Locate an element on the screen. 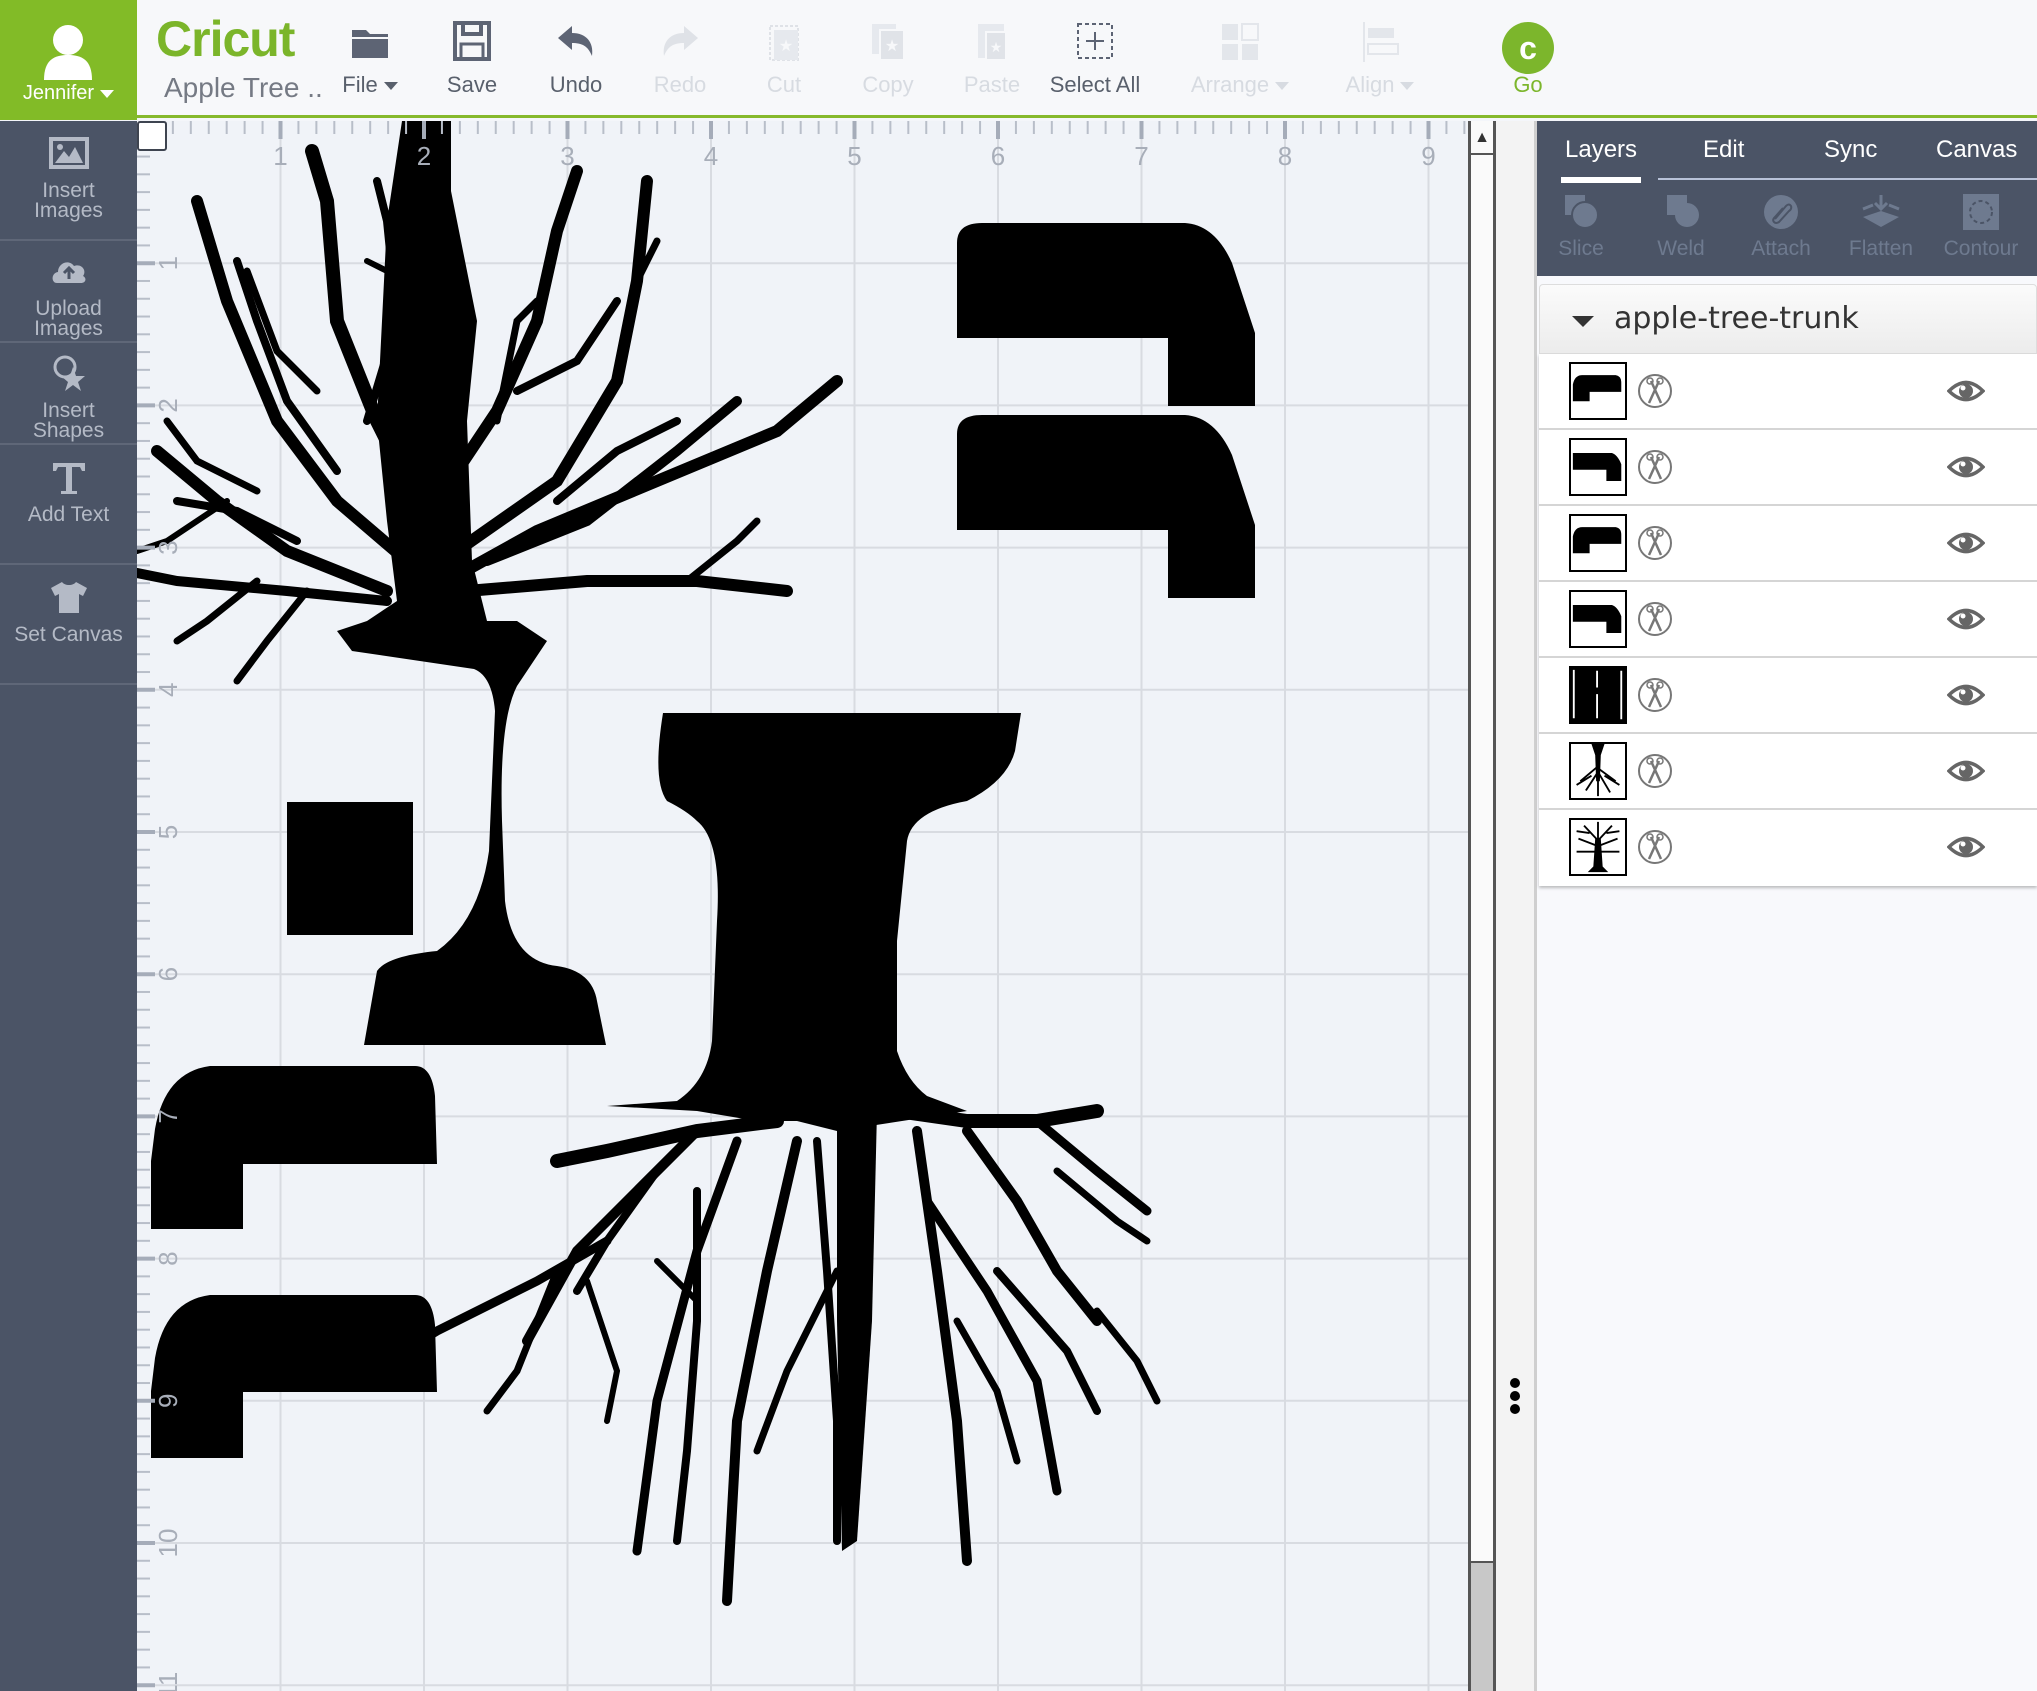  drag-handle-icon is located at coordinates (1515, 1397).